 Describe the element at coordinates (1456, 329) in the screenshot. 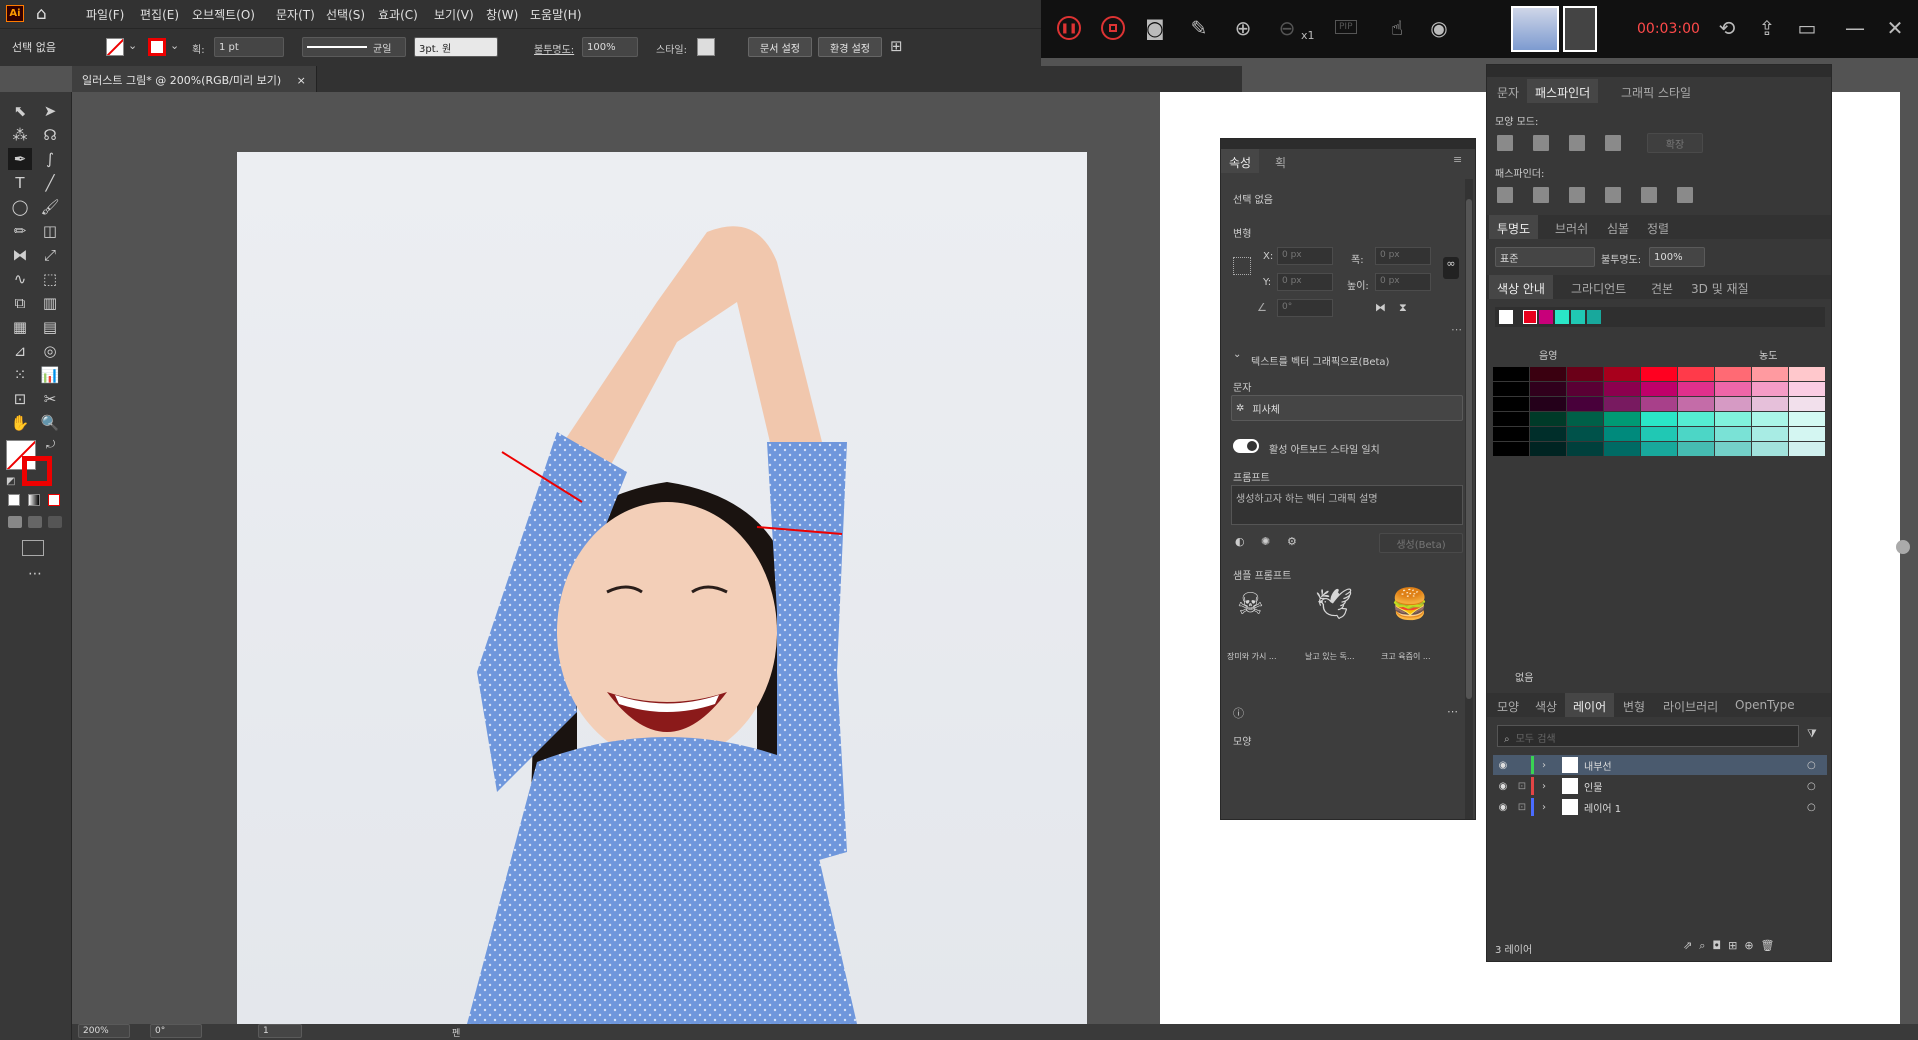

I see `more-options-icon: ⋯` at that location.